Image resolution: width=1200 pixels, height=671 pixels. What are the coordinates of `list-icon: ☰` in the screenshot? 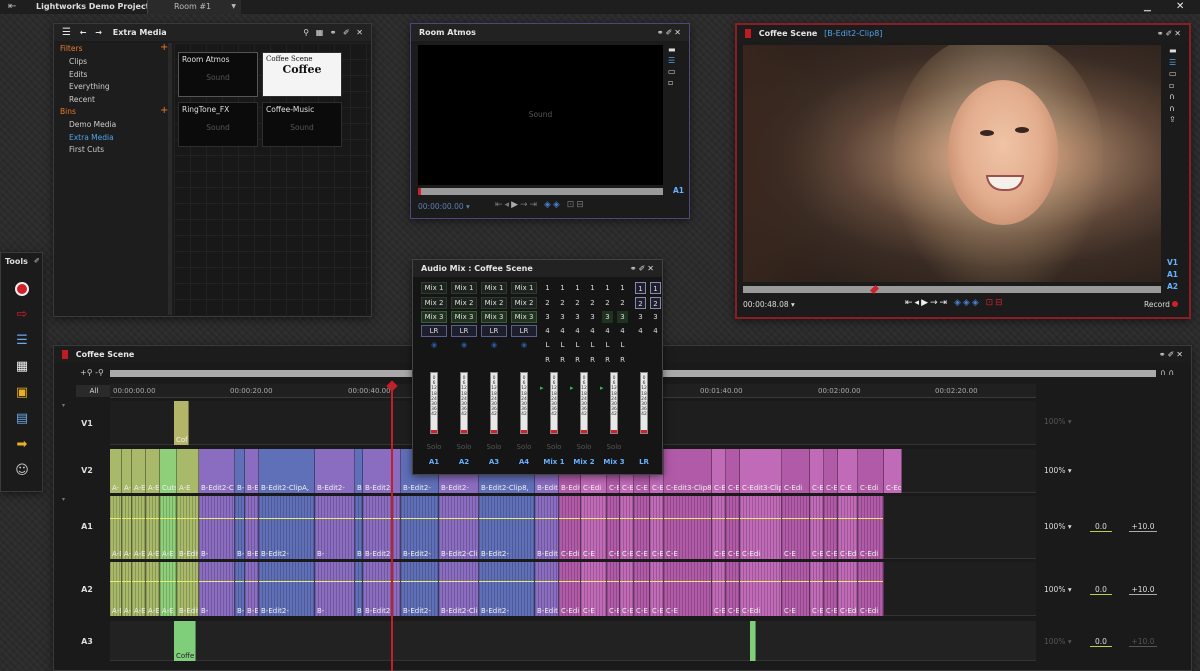 It's located at (1176, 63).